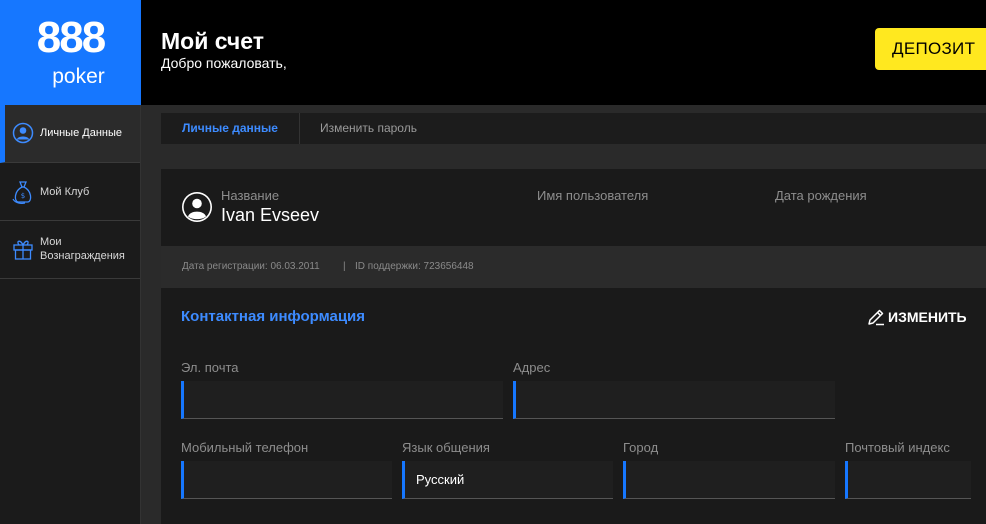 The height and width of the screenshot is (524, 986). What do you see at coordinates (273, 316) in the screenshot?
I see `contact-info-title: Контактная информация` at bounding box center [273, 316].